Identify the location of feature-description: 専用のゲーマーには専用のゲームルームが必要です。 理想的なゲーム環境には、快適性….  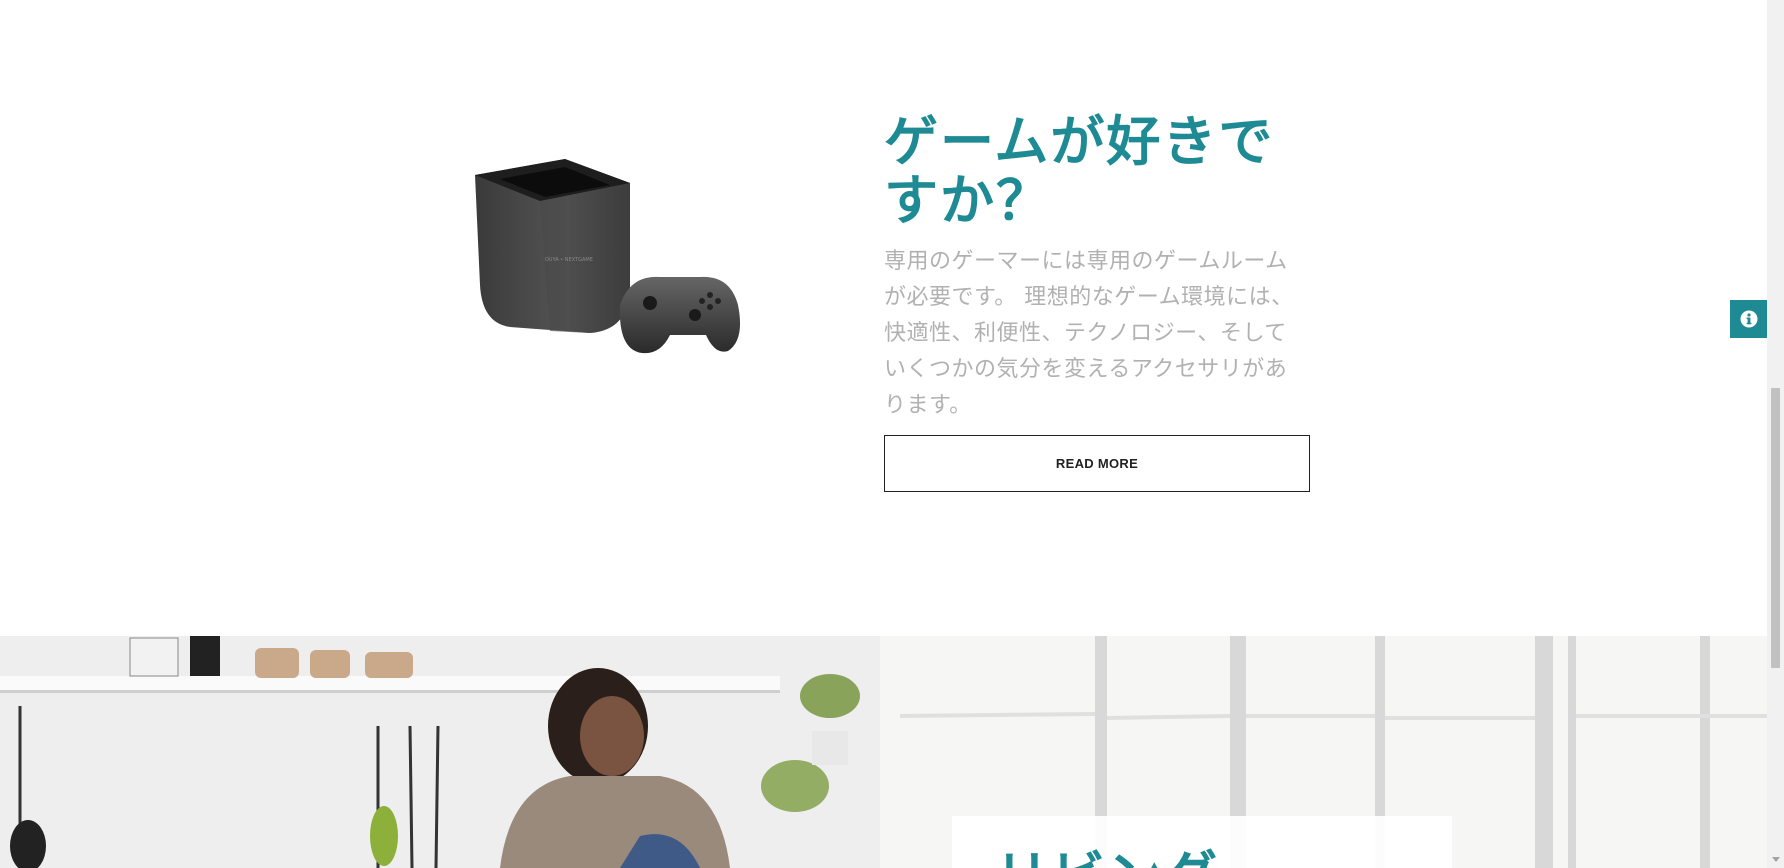
(1089, 333).